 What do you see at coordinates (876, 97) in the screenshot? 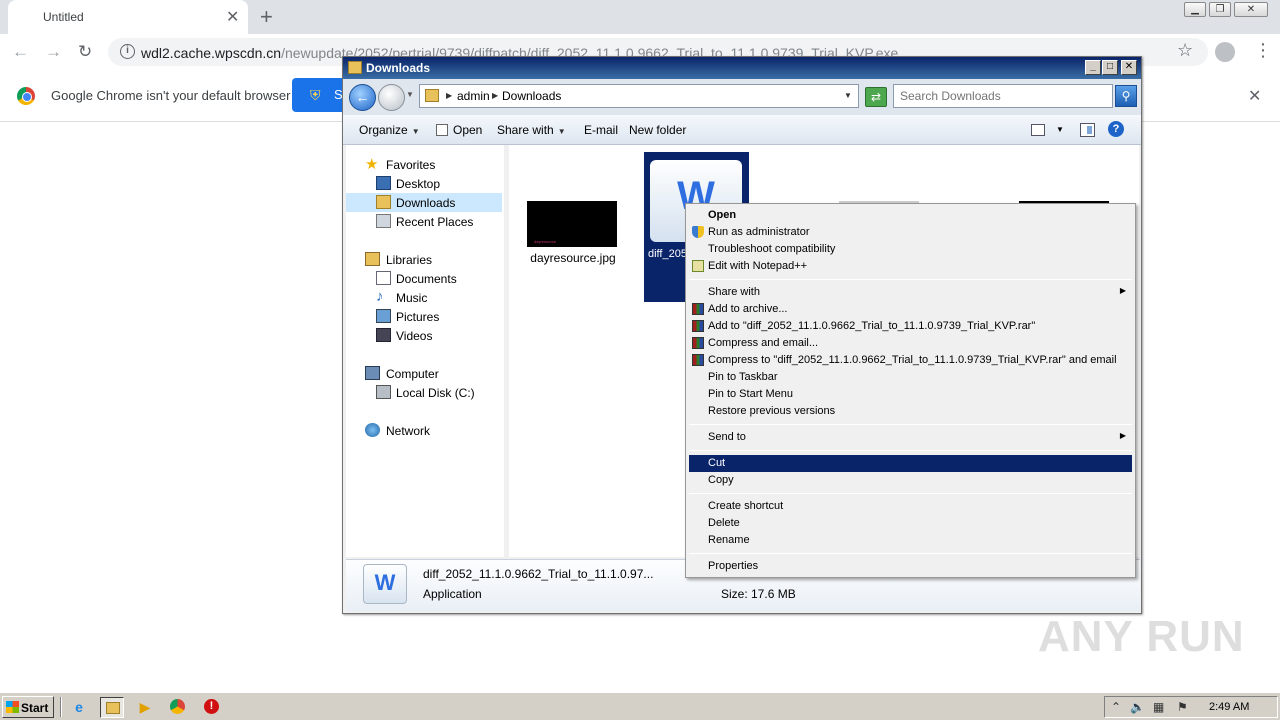
I see `refresh-icon: ⇄` at bounding box center [876, 97].